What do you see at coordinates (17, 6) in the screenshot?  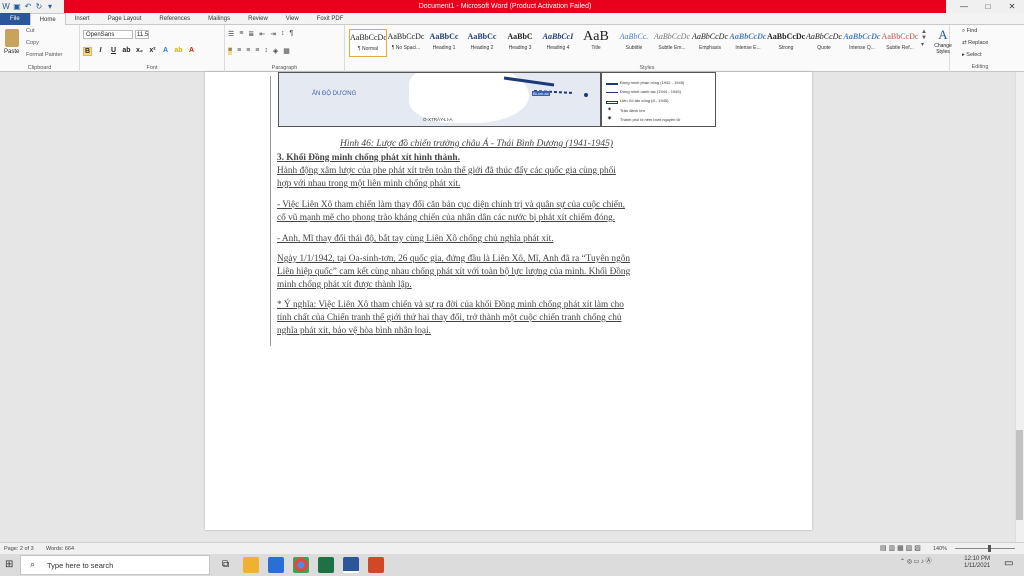 I see `save-icon: ▣` at bounding box center [17, 6].